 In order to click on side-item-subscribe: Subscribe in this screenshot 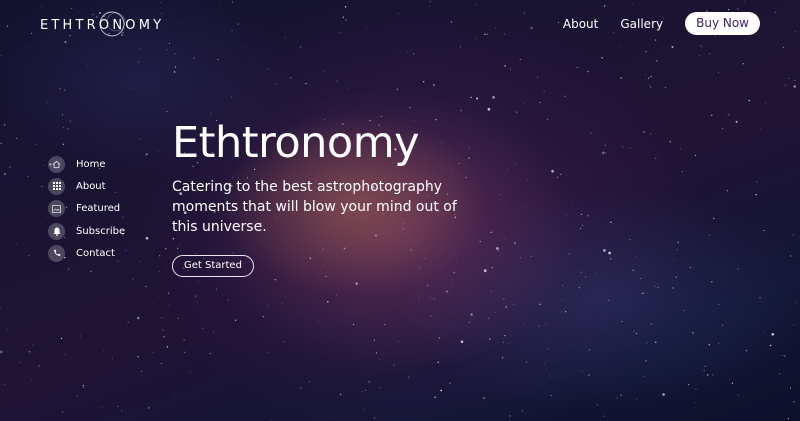, I will do `click(86, 231)`.